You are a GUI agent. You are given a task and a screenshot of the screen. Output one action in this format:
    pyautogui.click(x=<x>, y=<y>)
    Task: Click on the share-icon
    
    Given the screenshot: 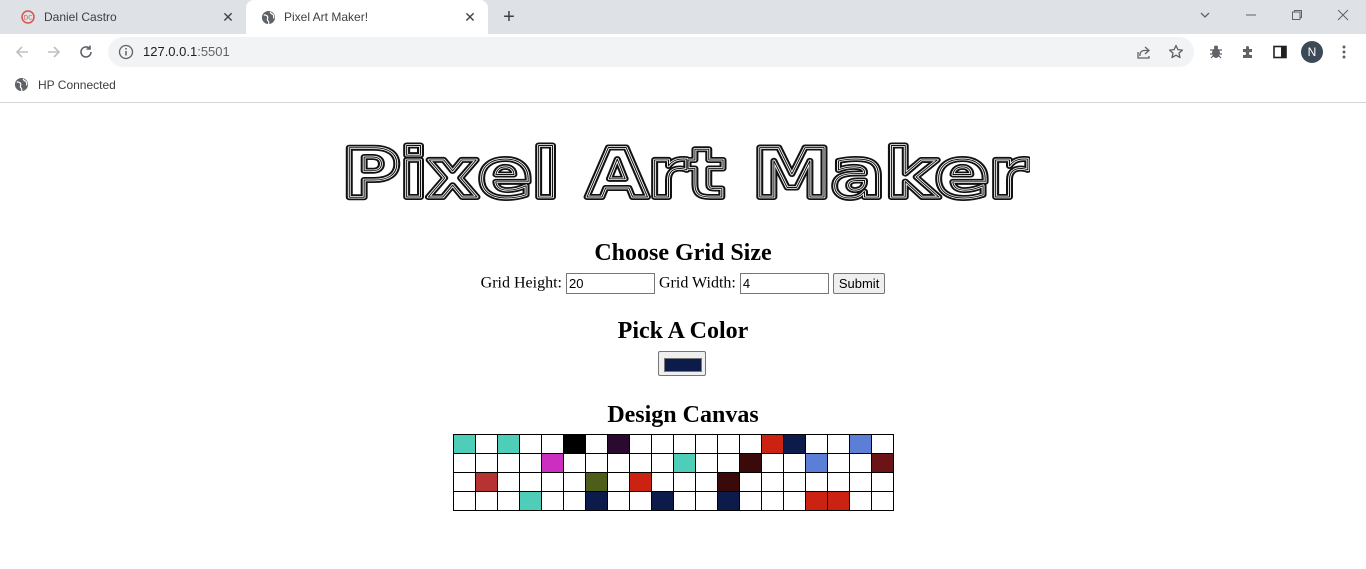 What is the action you would take?
    pyautogui.click(x=1144, y=52)
    